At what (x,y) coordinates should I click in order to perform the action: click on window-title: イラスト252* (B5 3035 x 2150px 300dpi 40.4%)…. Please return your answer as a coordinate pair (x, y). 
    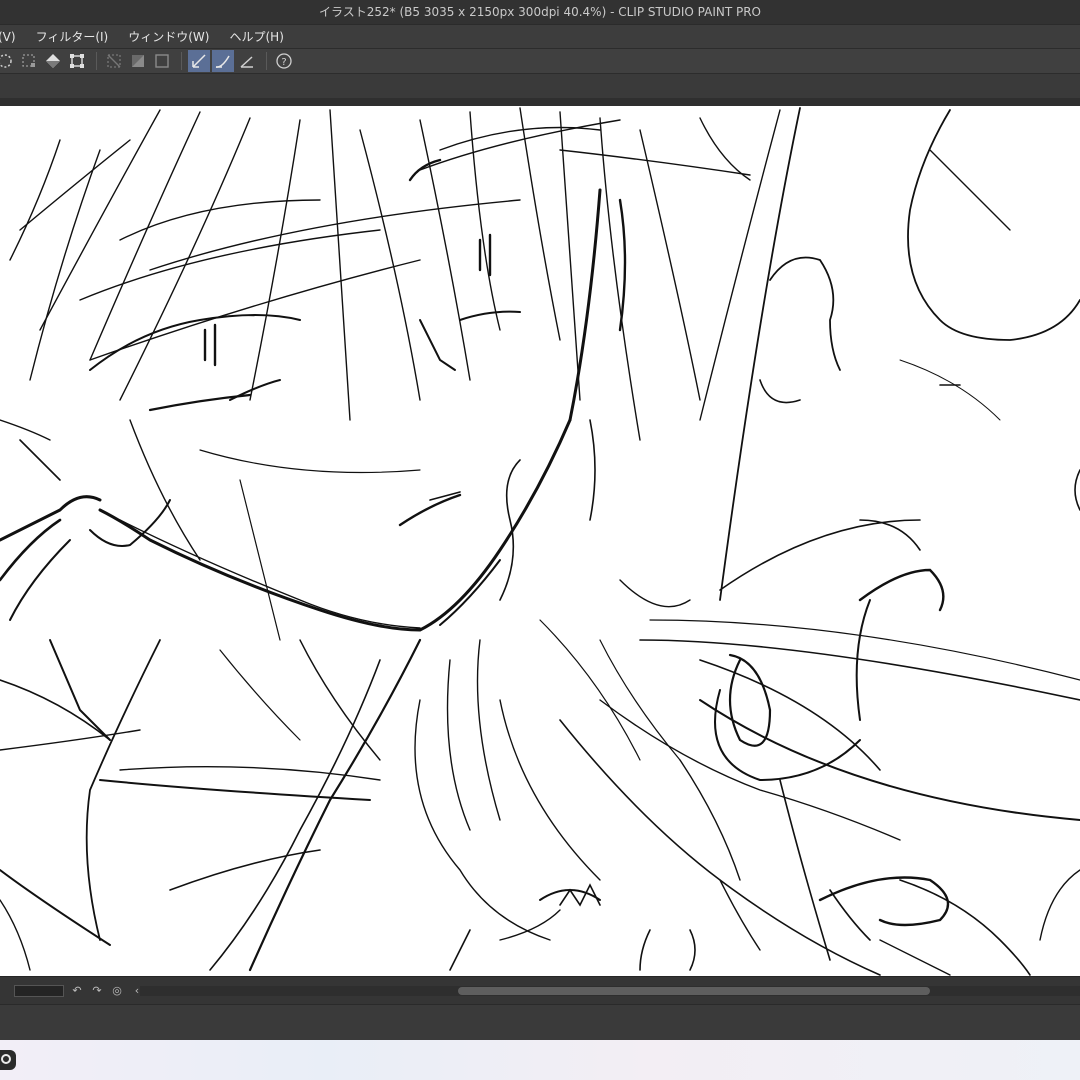
    Looking at the image, I should click on (540, 12).